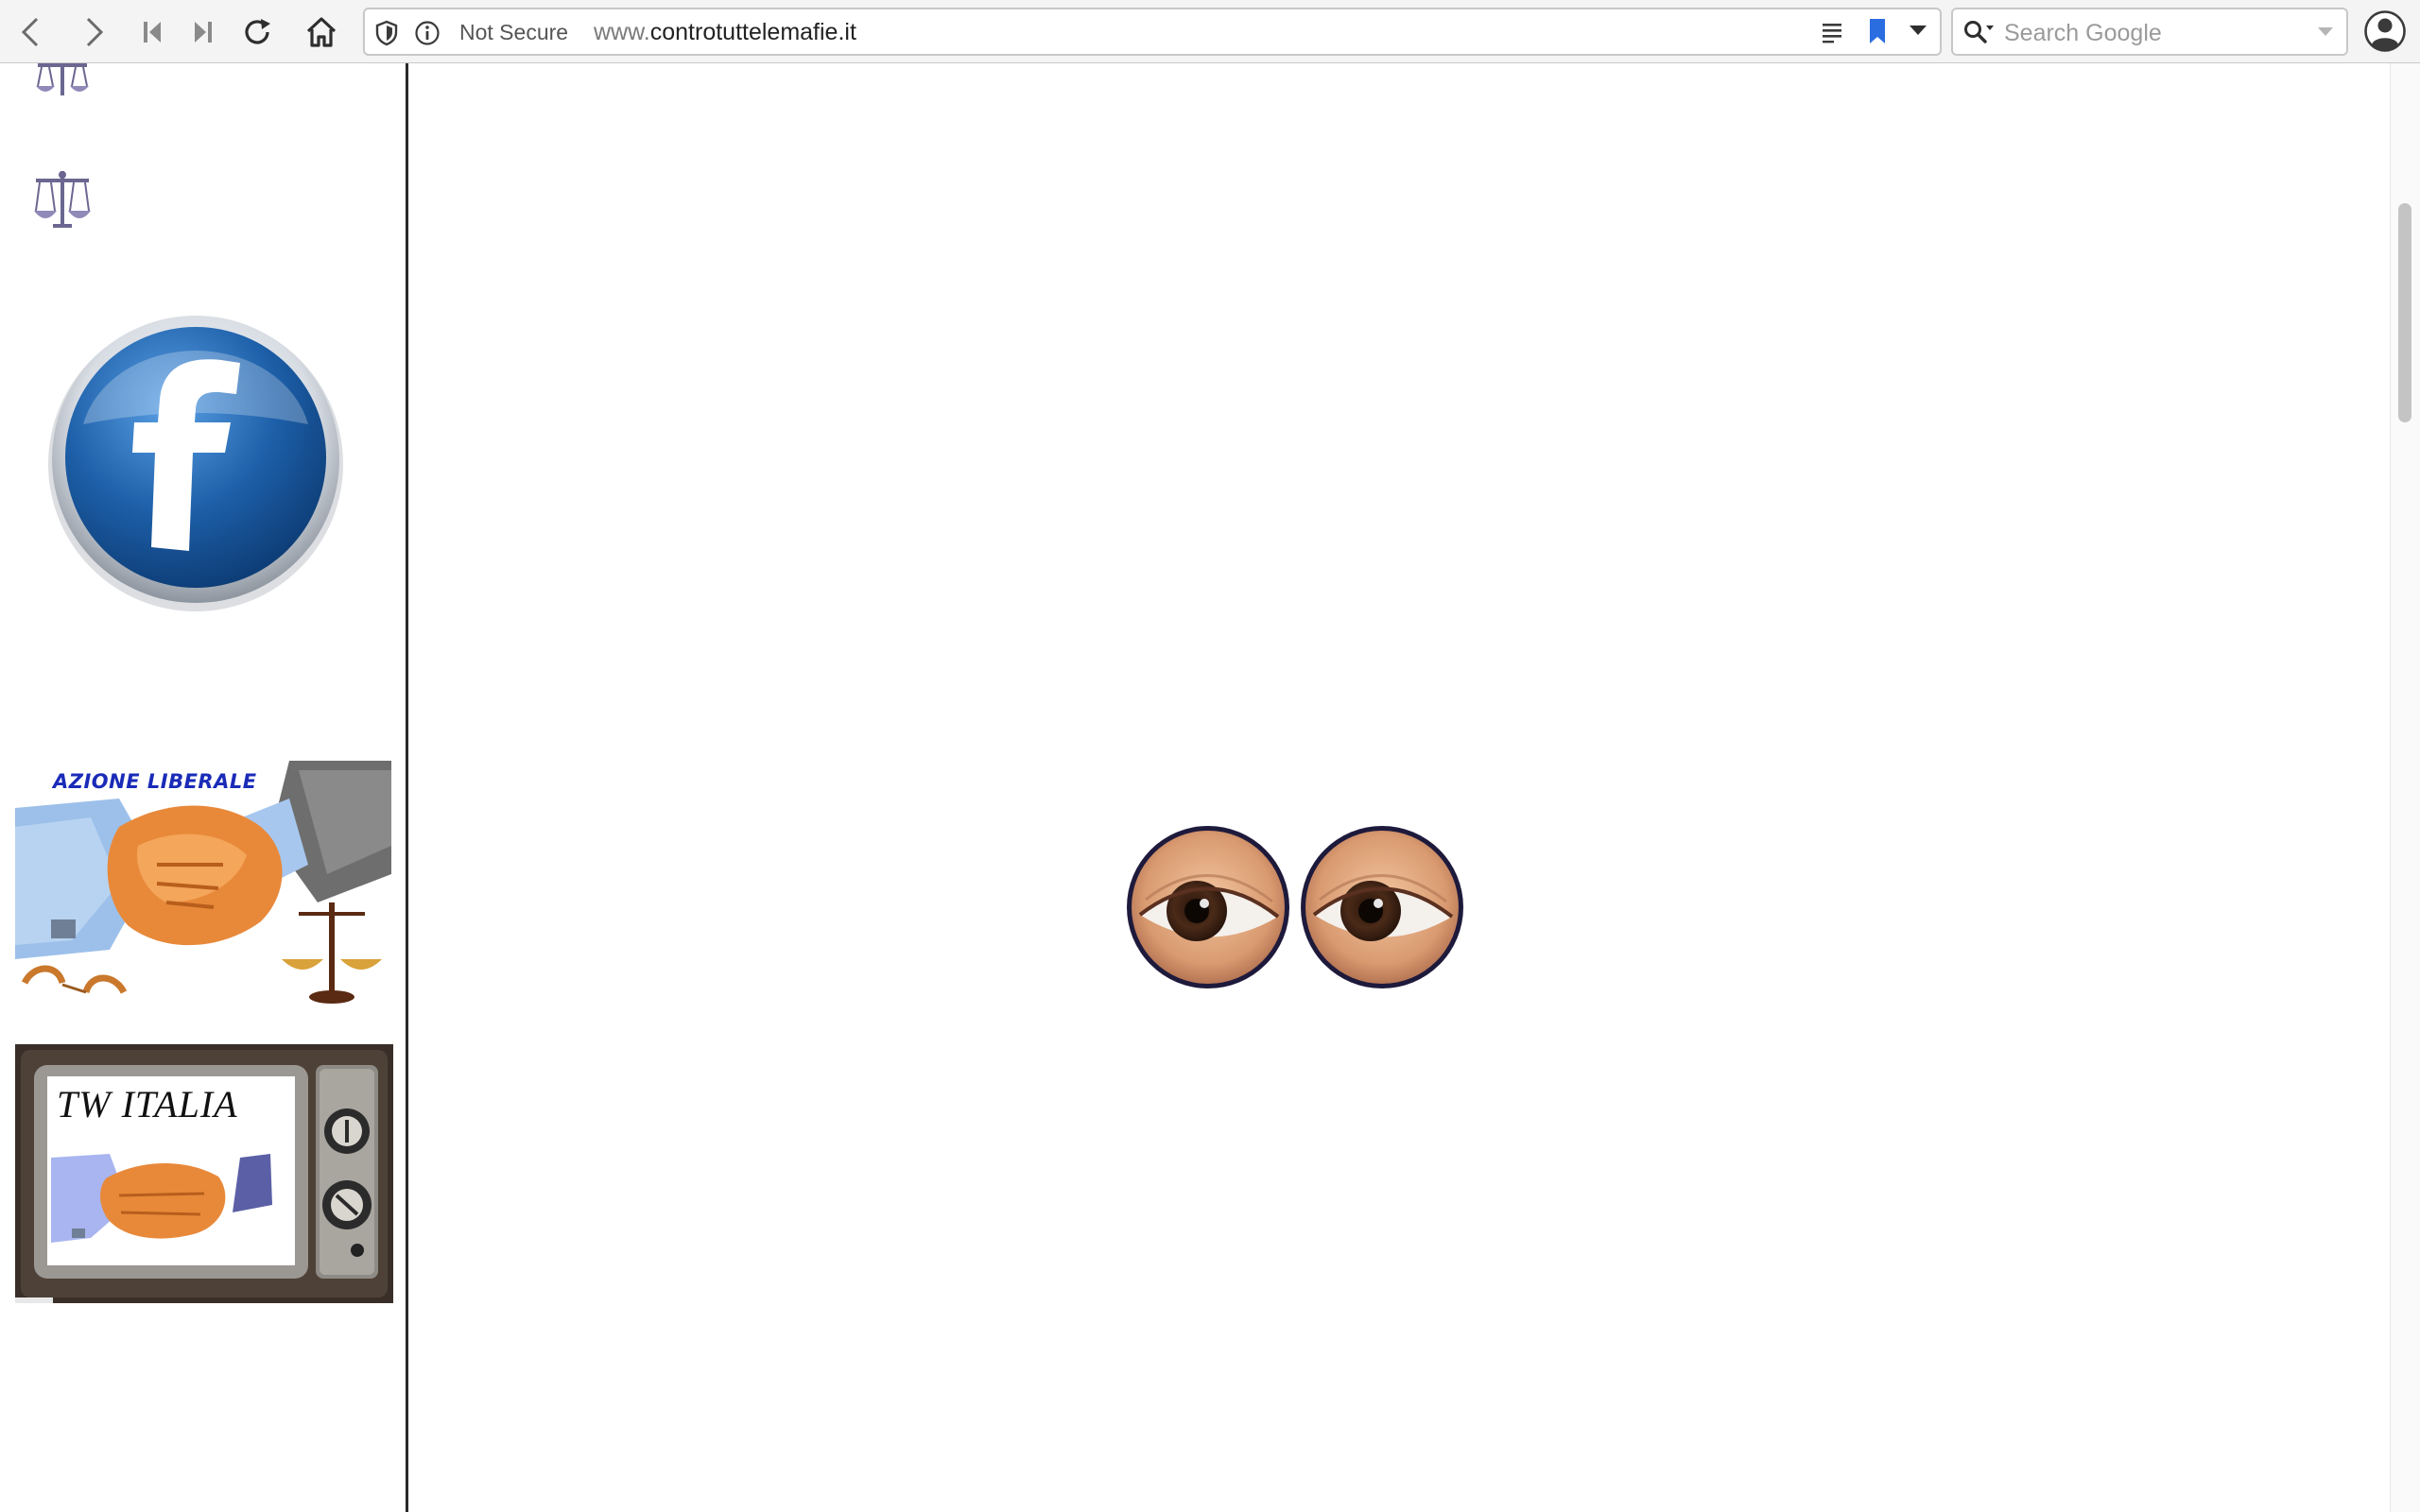  What do you see at coordinates (2404, 312) in the screenshot?
I see `scrollbar-thumb` at bounding box center [2404, 312].